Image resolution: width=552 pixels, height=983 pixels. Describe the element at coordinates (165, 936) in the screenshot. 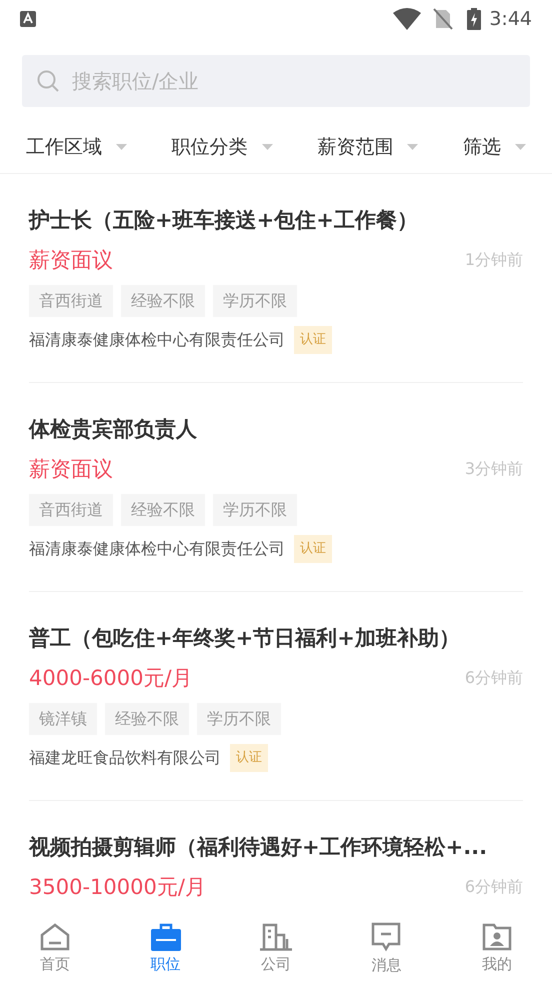

I see `briefcase-icon` at that location.